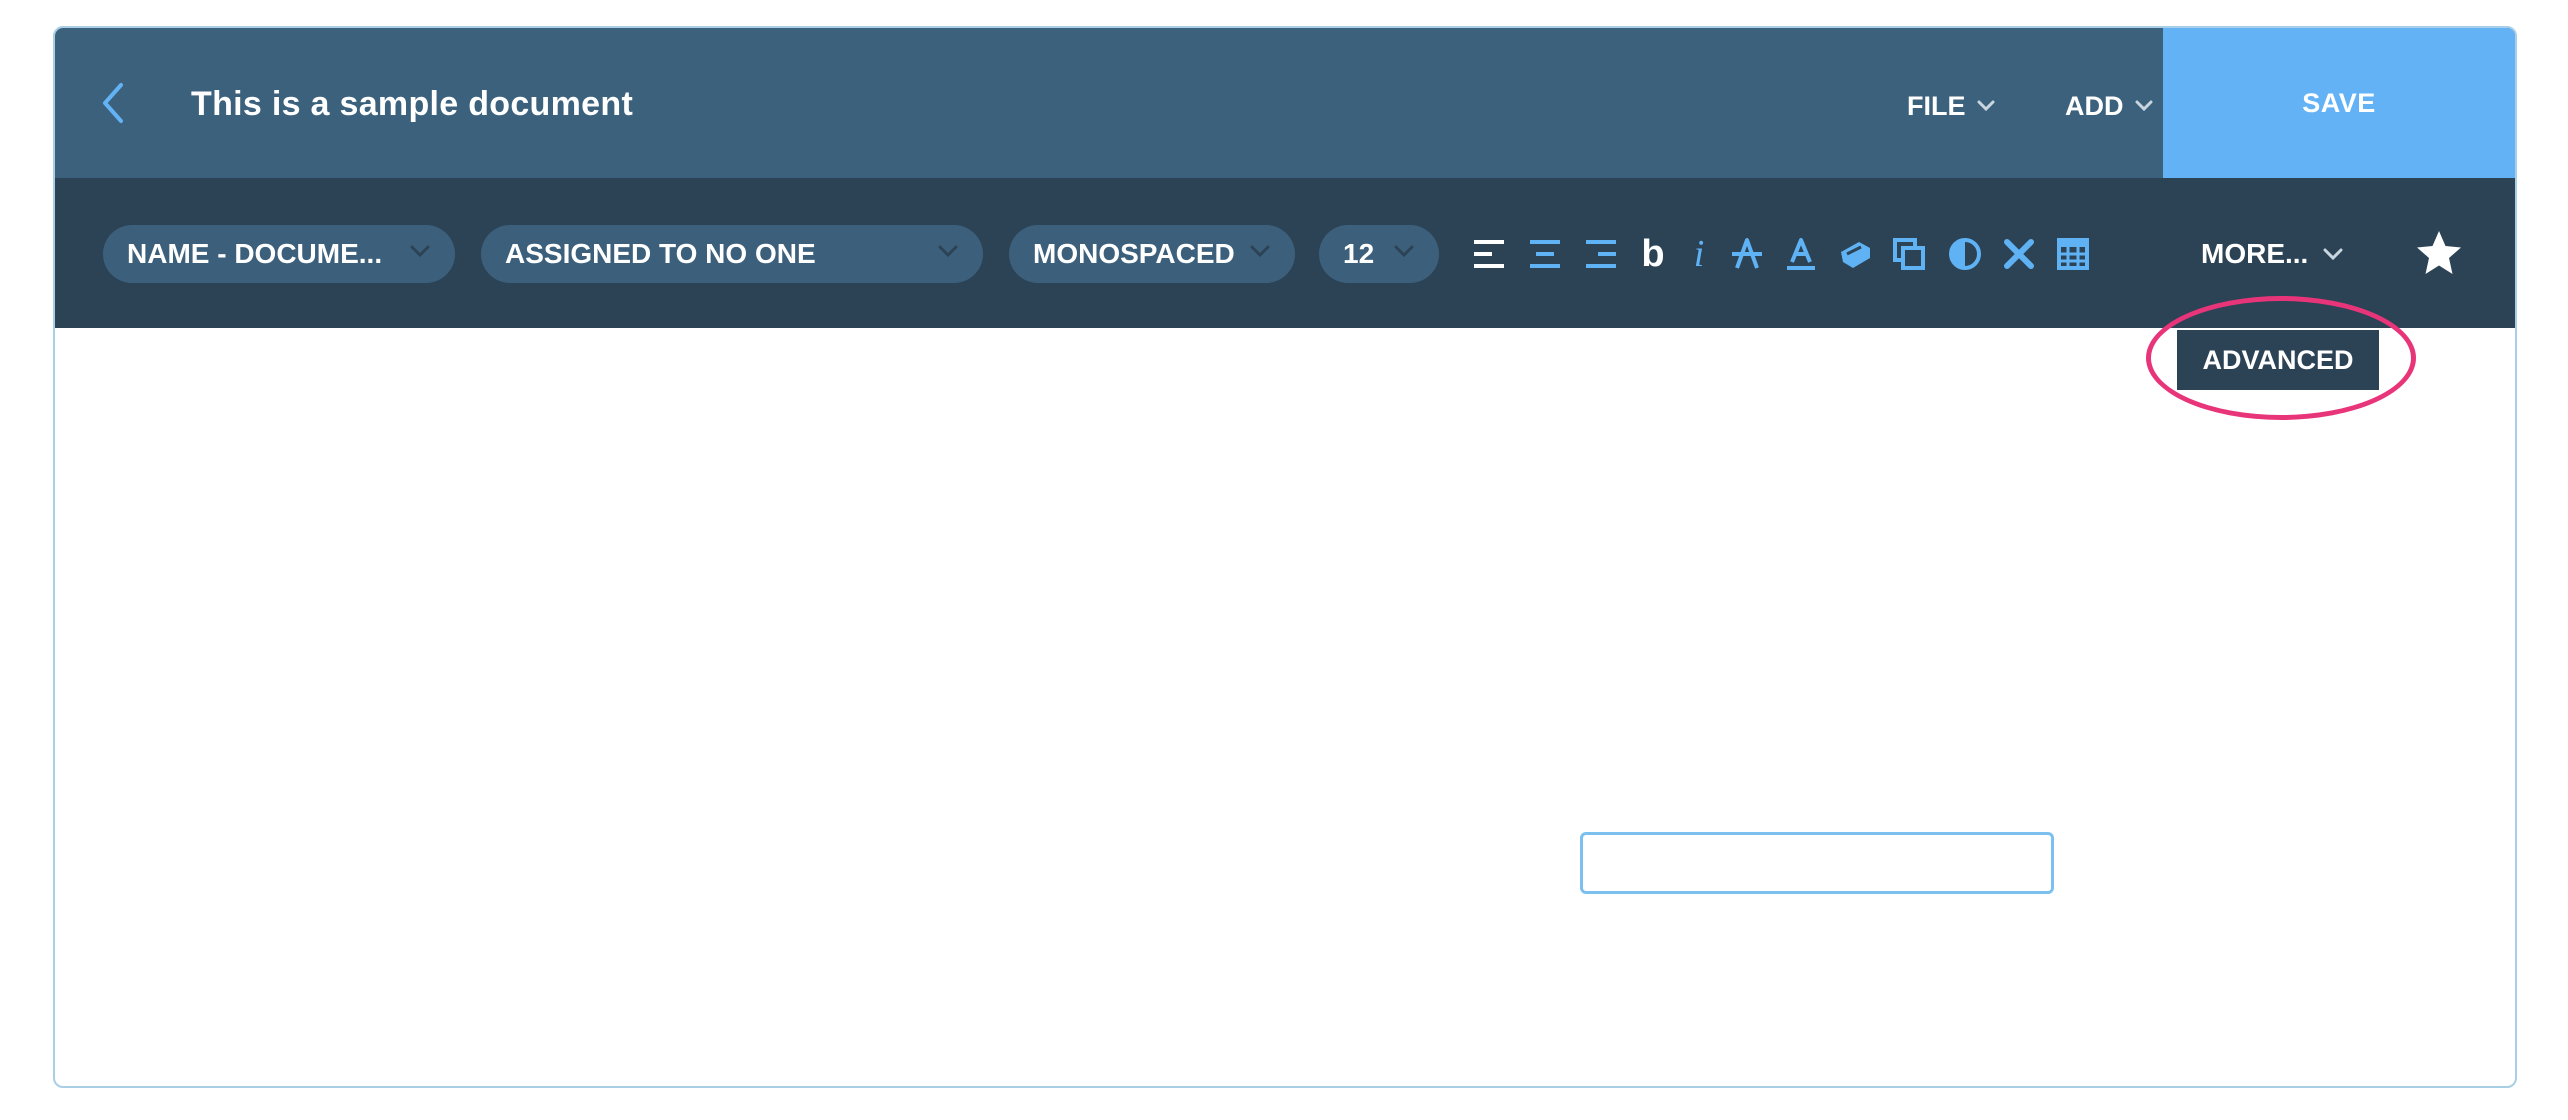 This screenshot has width=2568, height=1120. What do you see at coordinates (2094, 106) in the screenshot?
I see `add-menu-label: ADD` at bounding box center [2094, 106].